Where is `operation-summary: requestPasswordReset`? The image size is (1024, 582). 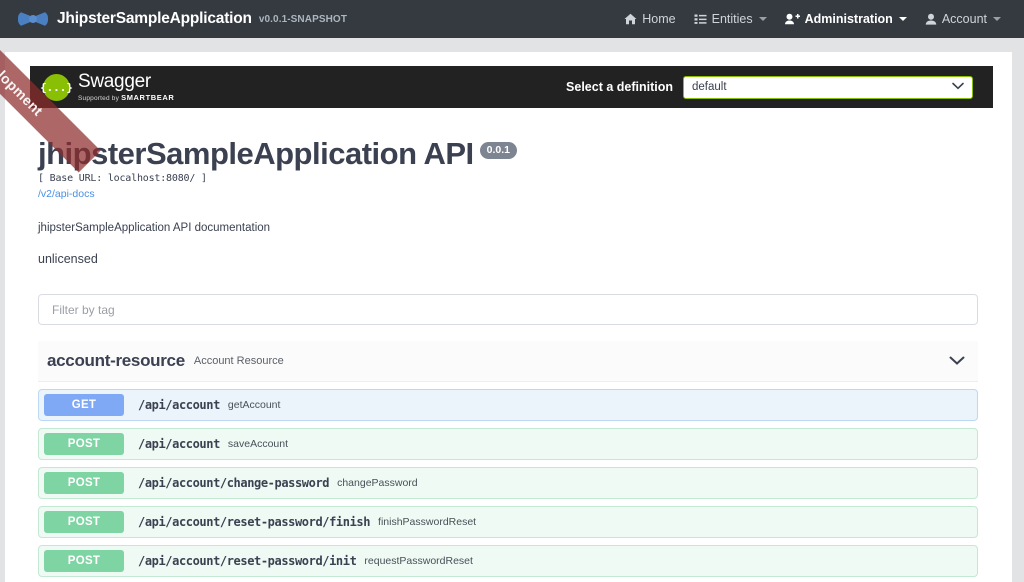
operation-summary: requestPasswordReset is located at coordinates (418, 561).